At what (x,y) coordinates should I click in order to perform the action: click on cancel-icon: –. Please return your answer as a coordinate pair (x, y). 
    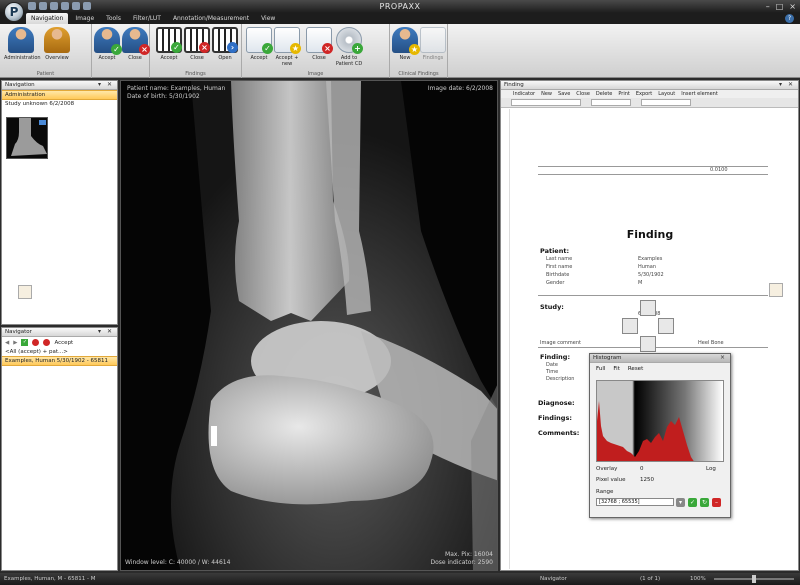
    Looking at the image, I should click on (716, 502).